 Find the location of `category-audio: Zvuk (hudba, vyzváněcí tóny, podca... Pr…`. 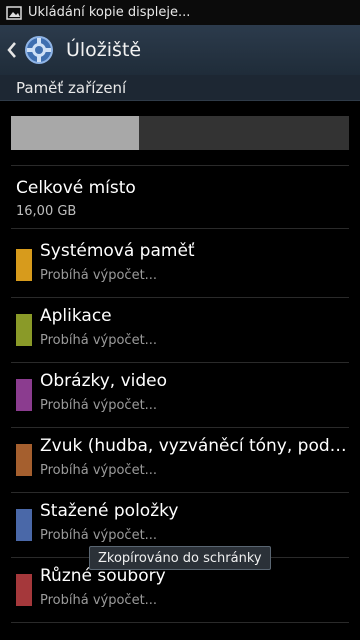

category-audio: Zvuk (hudba, vyzváněcí tóny, podca... Pr… is located at coordinates (180, 460).